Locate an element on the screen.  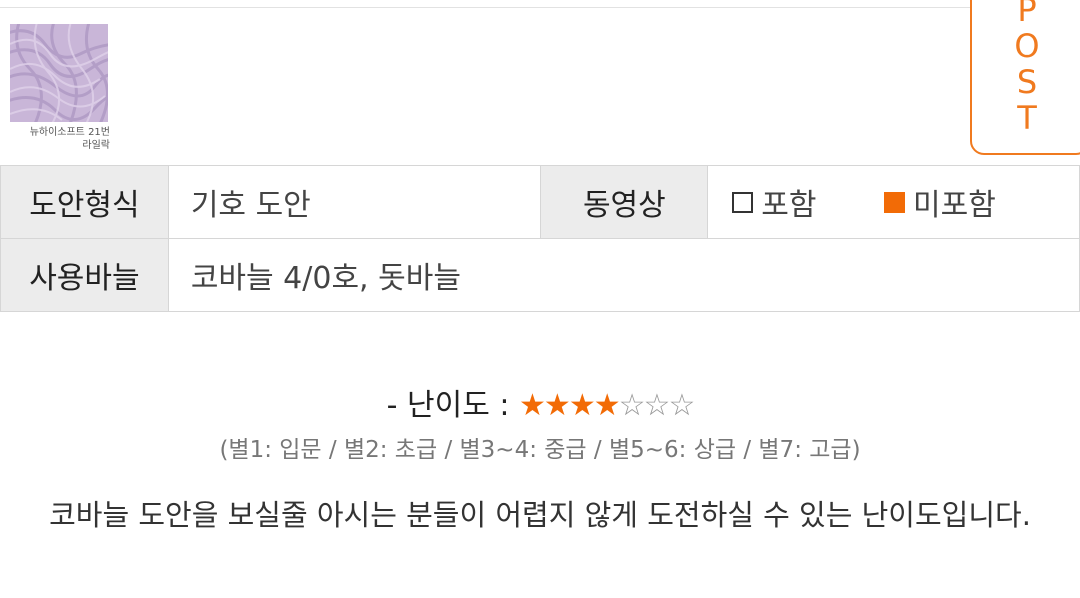
yarn-name: 뉴하이소프트 21번 is located at coordinates (69, 132).